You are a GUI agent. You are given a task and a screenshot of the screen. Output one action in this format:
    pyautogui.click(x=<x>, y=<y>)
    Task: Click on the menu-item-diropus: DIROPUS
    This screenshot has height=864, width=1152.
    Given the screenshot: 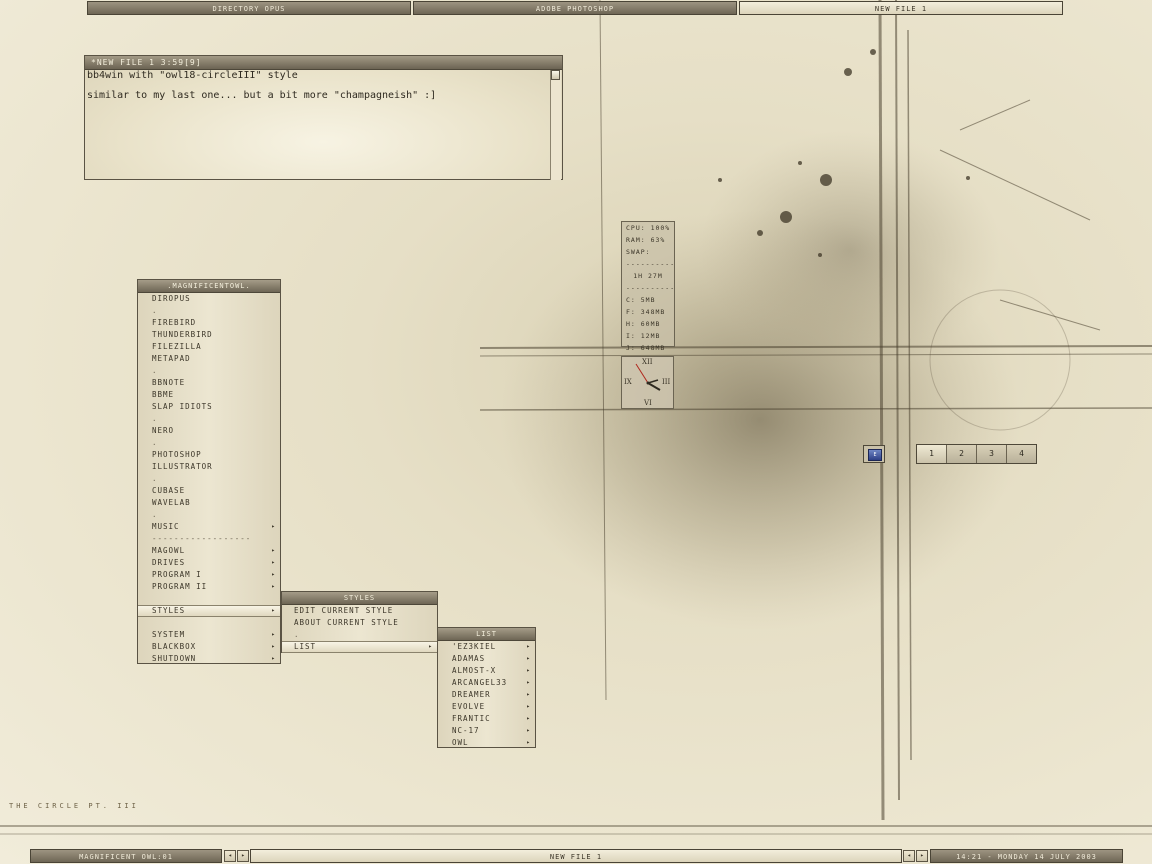 What is the action you would take?
    pyautogui.click(x=209, y=299)
    